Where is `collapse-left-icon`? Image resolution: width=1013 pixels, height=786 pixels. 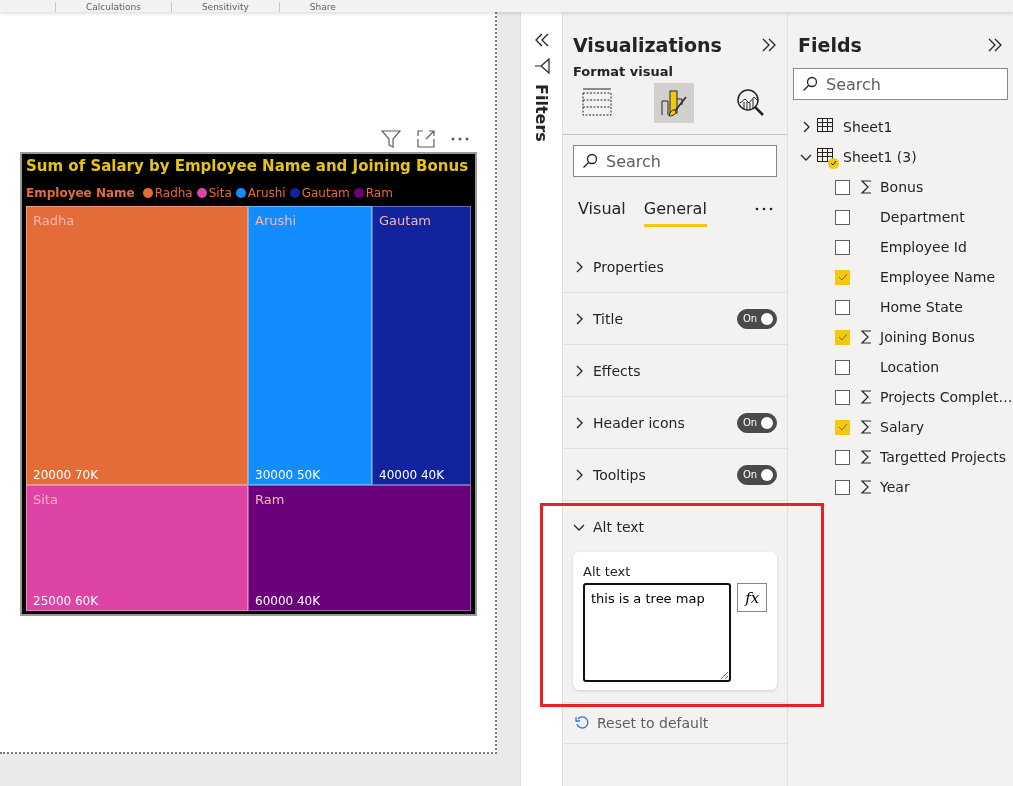 collapse-left-icon is located at coordinates (541, 40).